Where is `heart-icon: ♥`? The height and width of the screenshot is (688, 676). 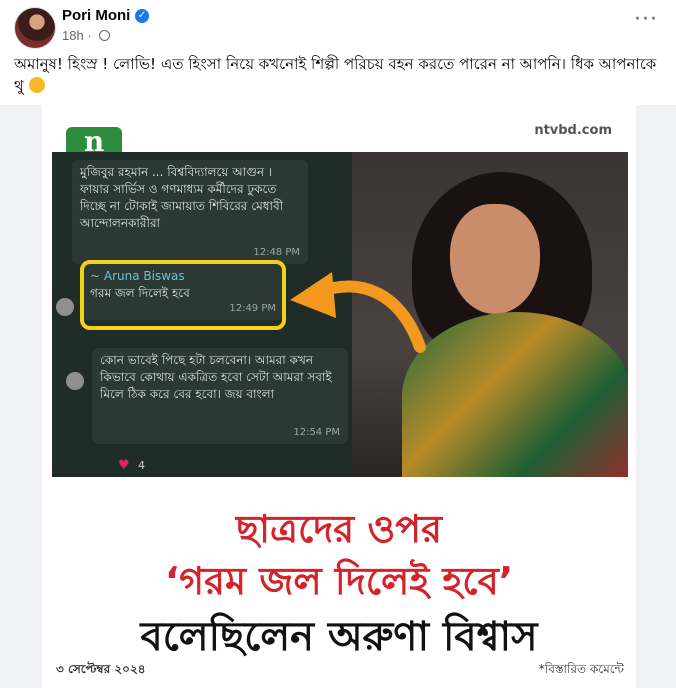 heart-icon: ♥ is located at coordinates (124, 465).